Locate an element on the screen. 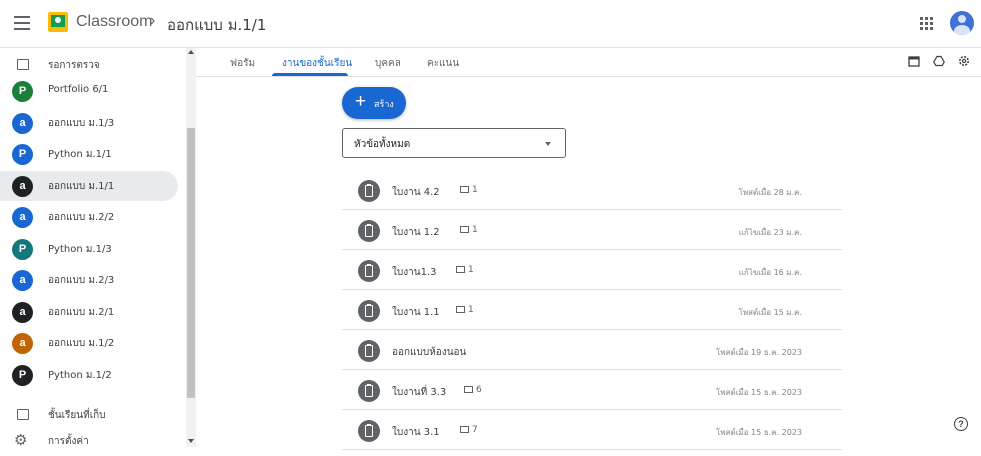  classwork-item: ใบงาน 1.2 1 แก้ไขเมื่อ 23 ม.ค. is located at coordinates (592, 231).